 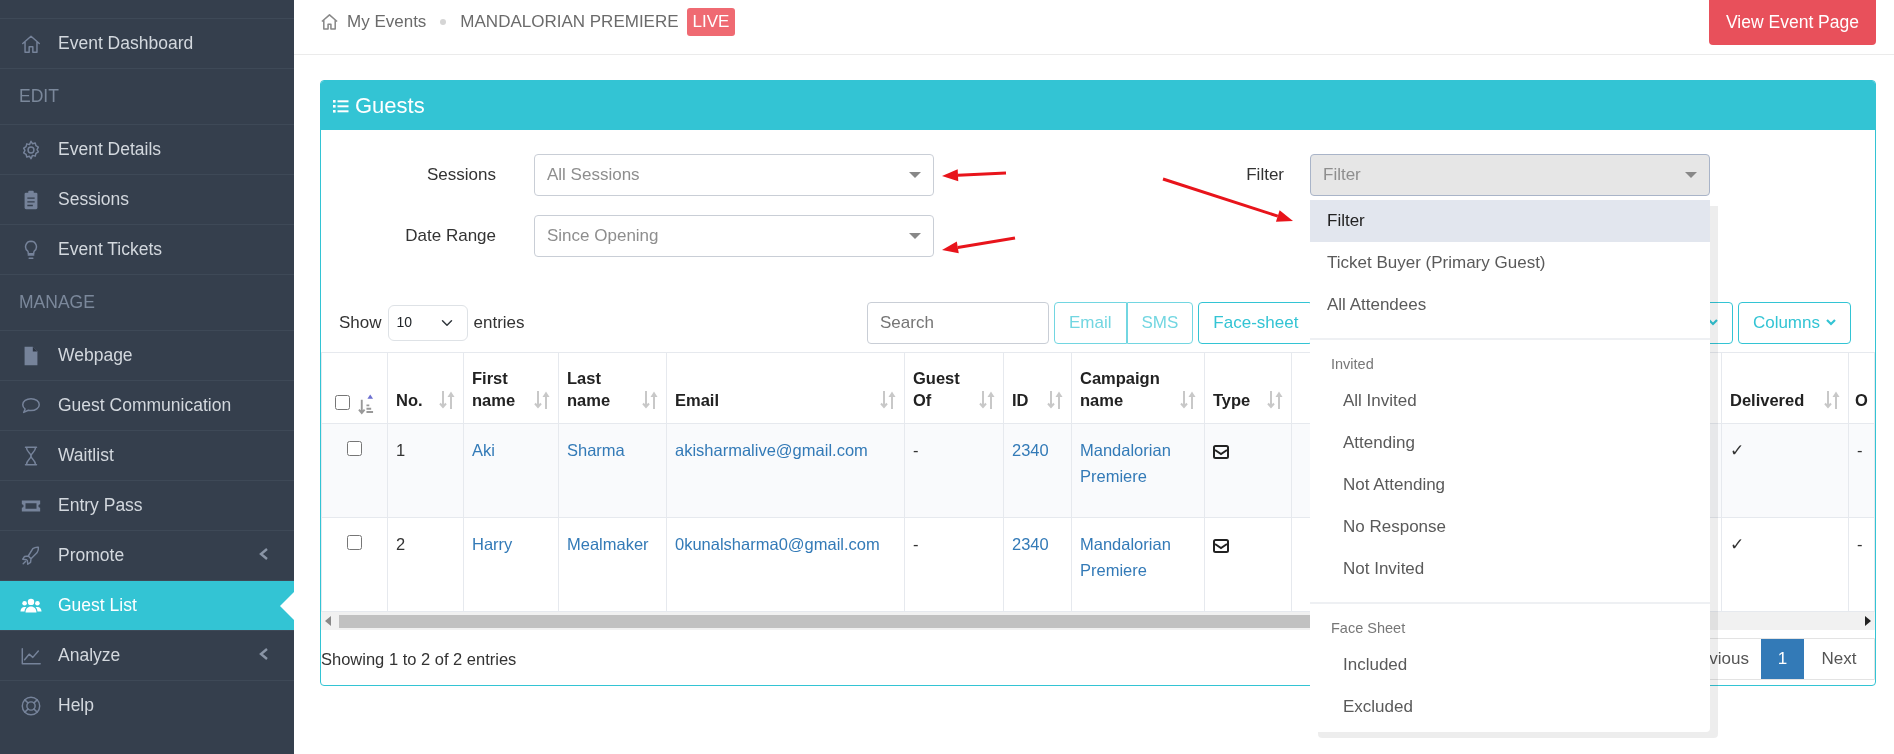 I want to click on live-badge: LIVE, so click(x=711, y=22).